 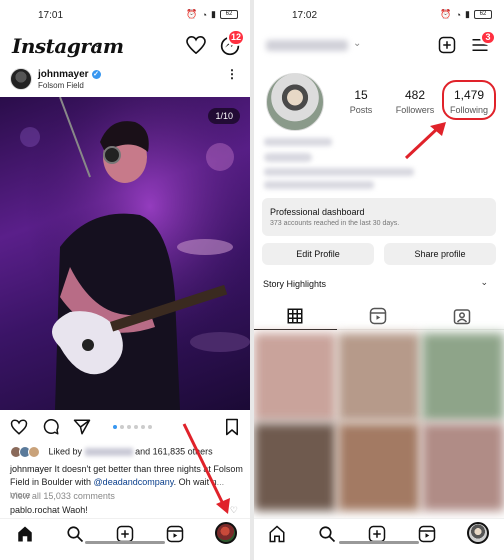 What do you see at coordinates (488, 37) in the screenshot?
I see `notification-badge: 3` at bounding box center [488, 37].